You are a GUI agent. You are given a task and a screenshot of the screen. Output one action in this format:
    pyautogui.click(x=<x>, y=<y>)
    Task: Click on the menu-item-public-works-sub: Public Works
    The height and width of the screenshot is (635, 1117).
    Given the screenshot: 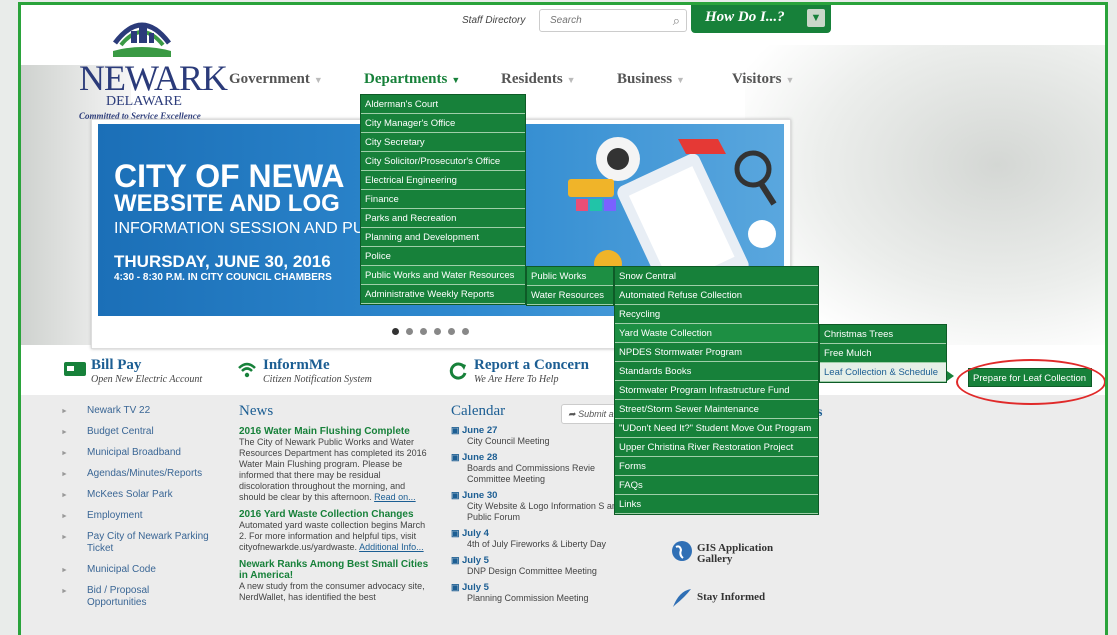 What is the action you would take?
    pyautogui.click(x=570, y=276)
    